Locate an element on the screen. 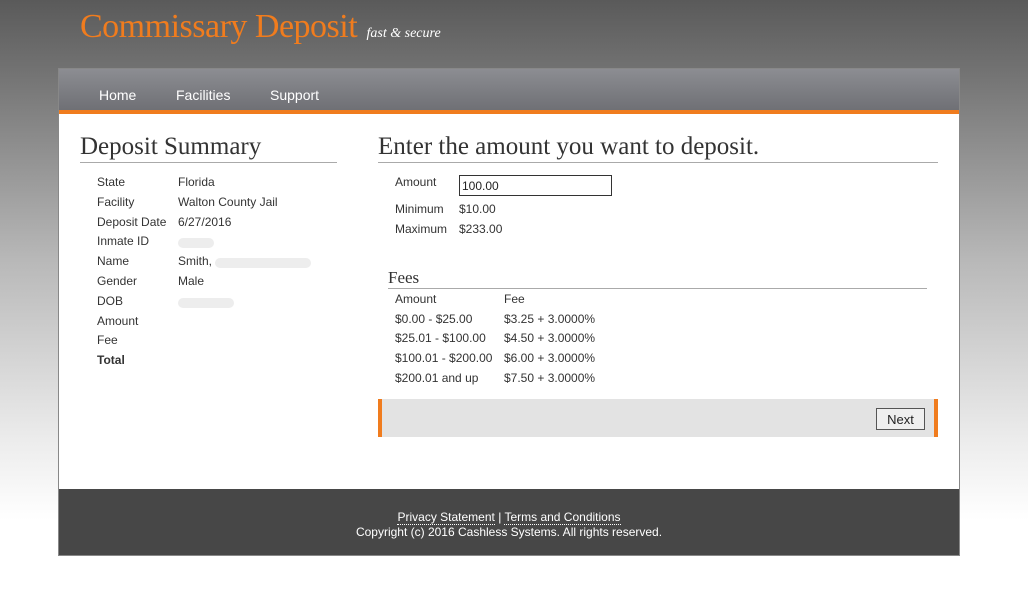  summary-value: Florida is located at coordinates (196, 182).